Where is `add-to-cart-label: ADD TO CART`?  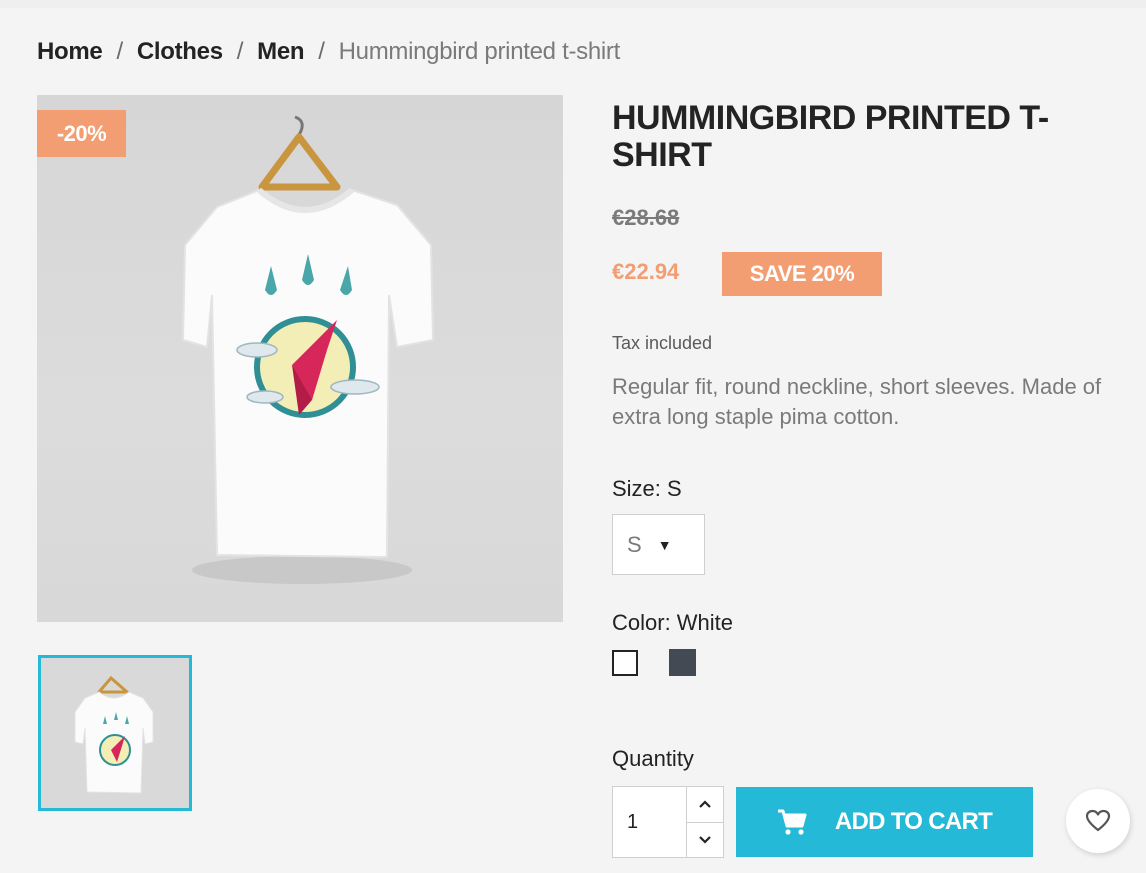 add-to-cart-label: ADD TO CART is located at coordinates (913, 821).